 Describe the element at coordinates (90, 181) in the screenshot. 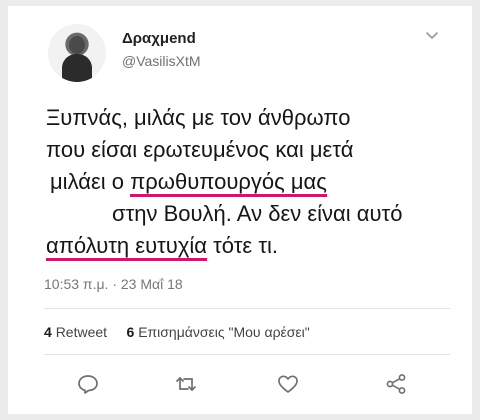

I see `tweet-line-3-text: μιλάει ο` at that location.